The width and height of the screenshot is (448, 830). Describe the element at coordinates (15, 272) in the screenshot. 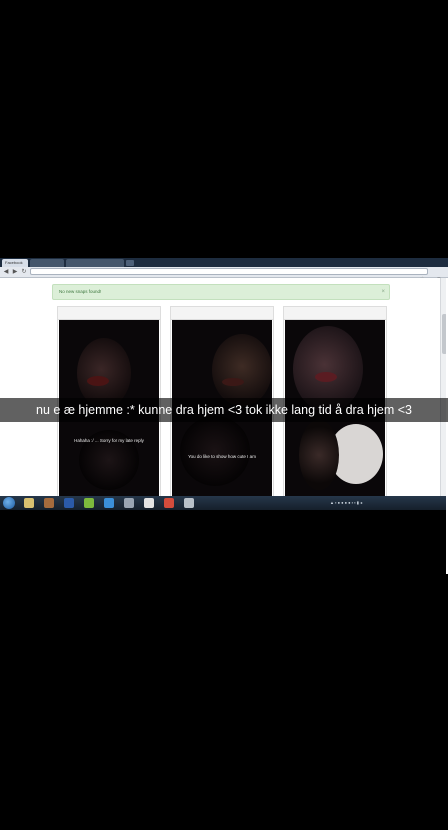

I see `forward-icon: ▶` at that location.